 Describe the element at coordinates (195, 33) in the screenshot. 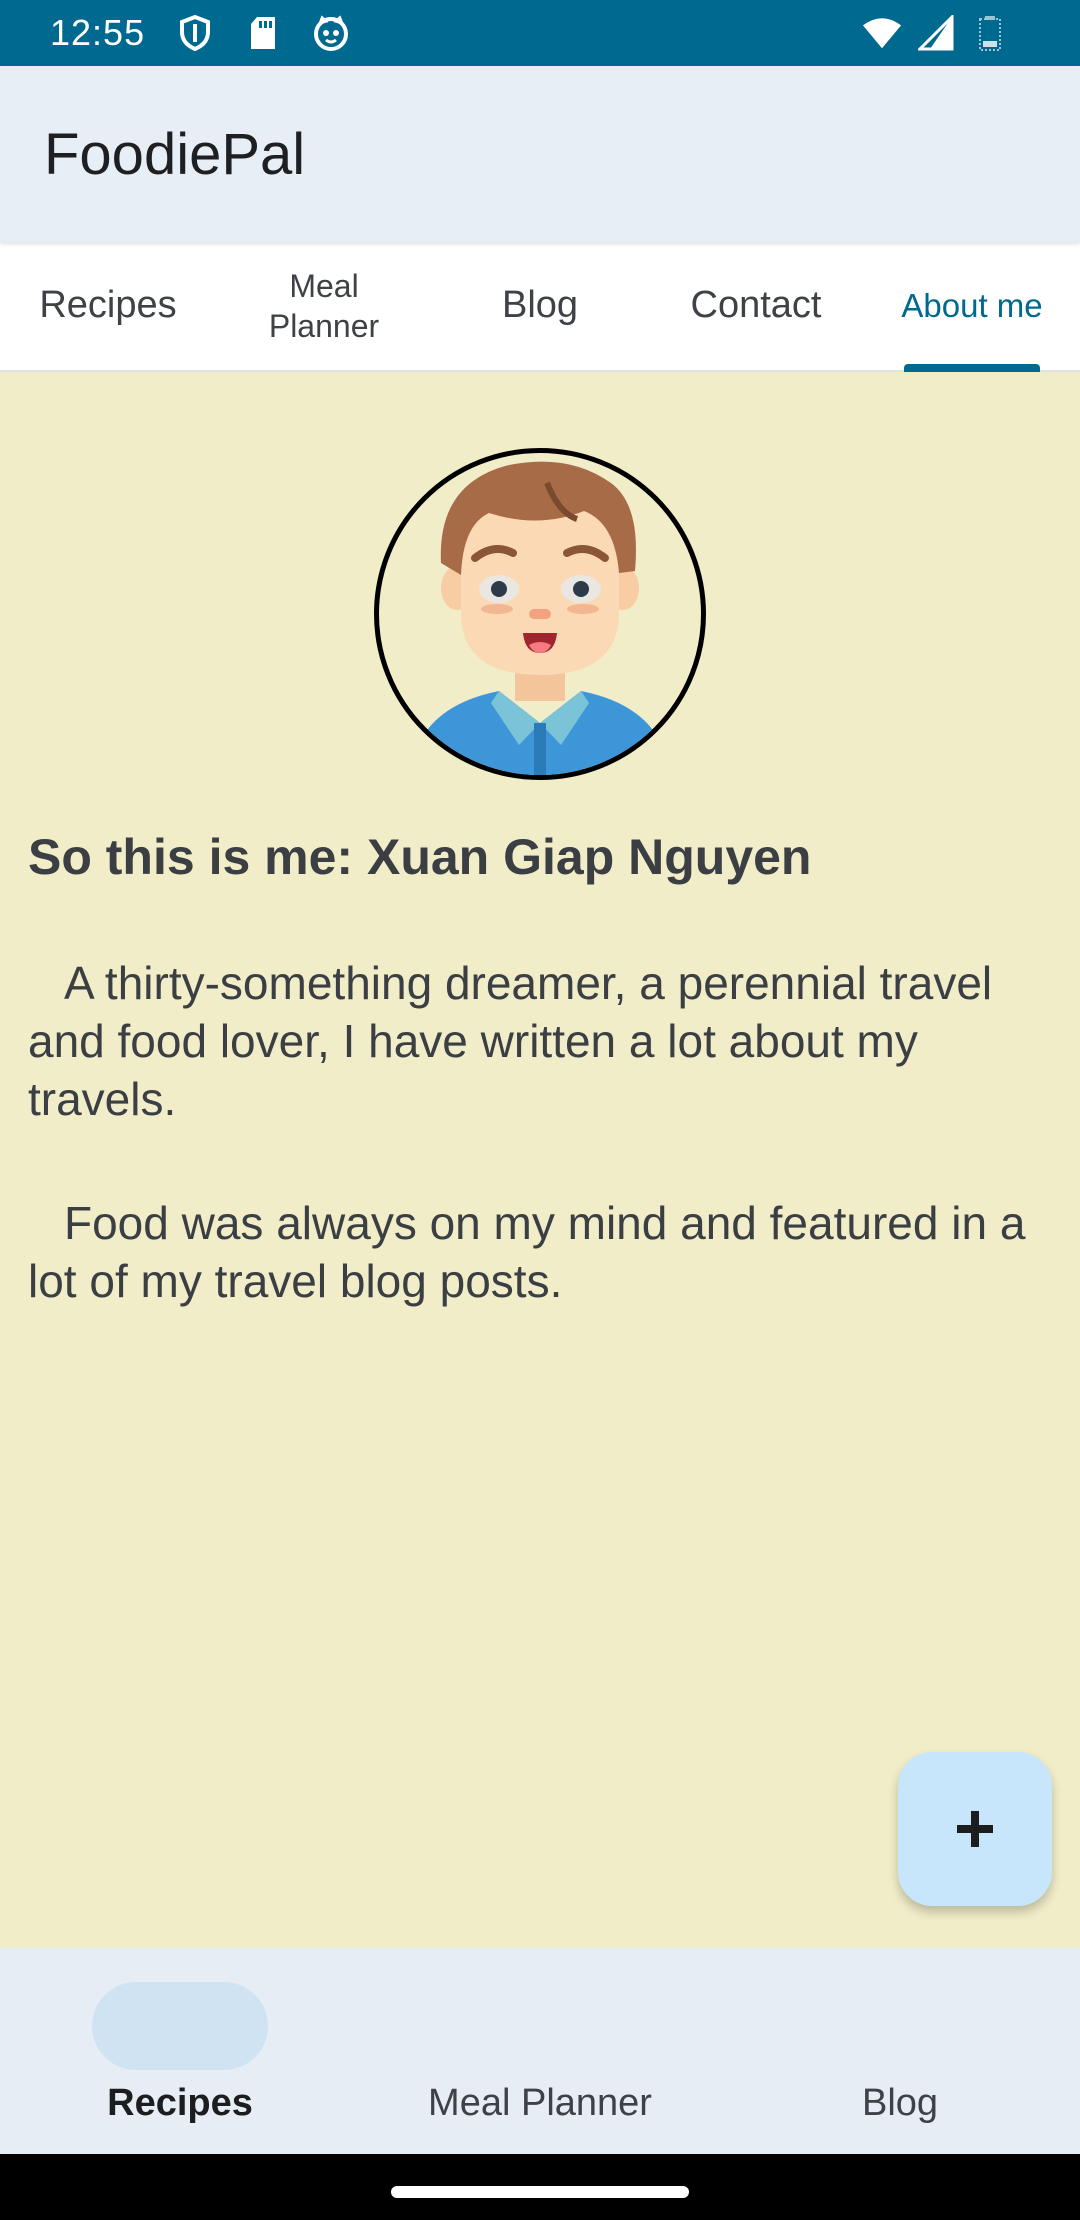

I see `shield-icon` at that location.